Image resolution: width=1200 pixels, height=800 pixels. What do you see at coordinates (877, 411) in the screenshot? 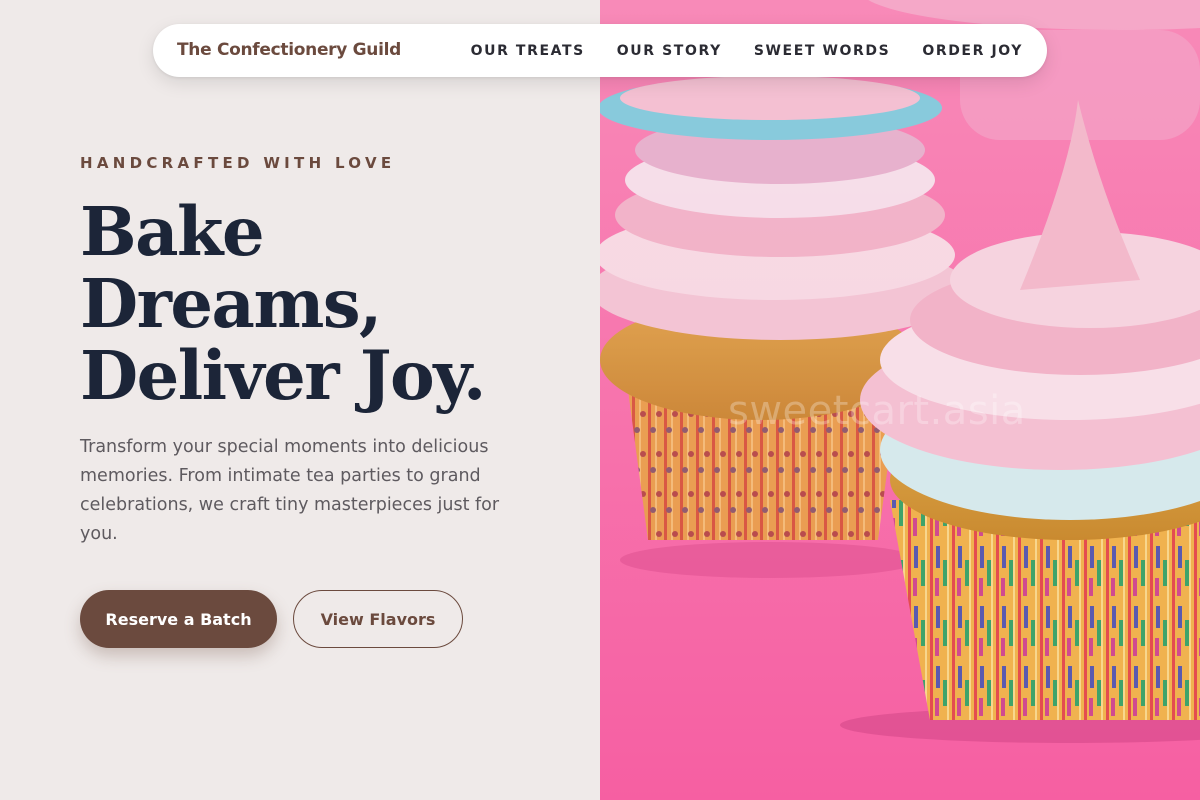
I see `photo-watermark: sweetcart.asia` at bounding box center [877, 411].